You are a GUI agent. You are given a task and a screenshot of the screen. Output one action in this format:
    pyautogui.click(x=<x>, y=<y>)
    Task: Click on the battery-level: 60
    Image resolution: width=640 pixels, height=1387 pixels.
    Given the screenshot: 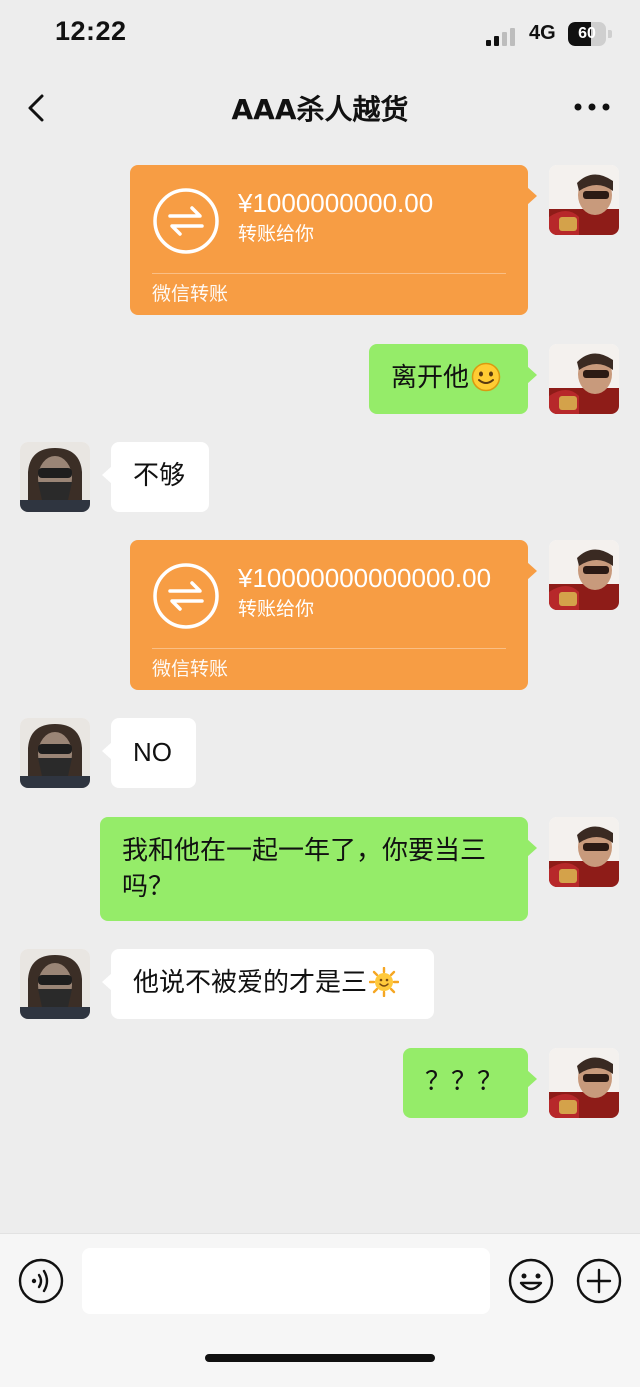 What is the action you would take?
    pyautogui.click(x=587, y=33)
    